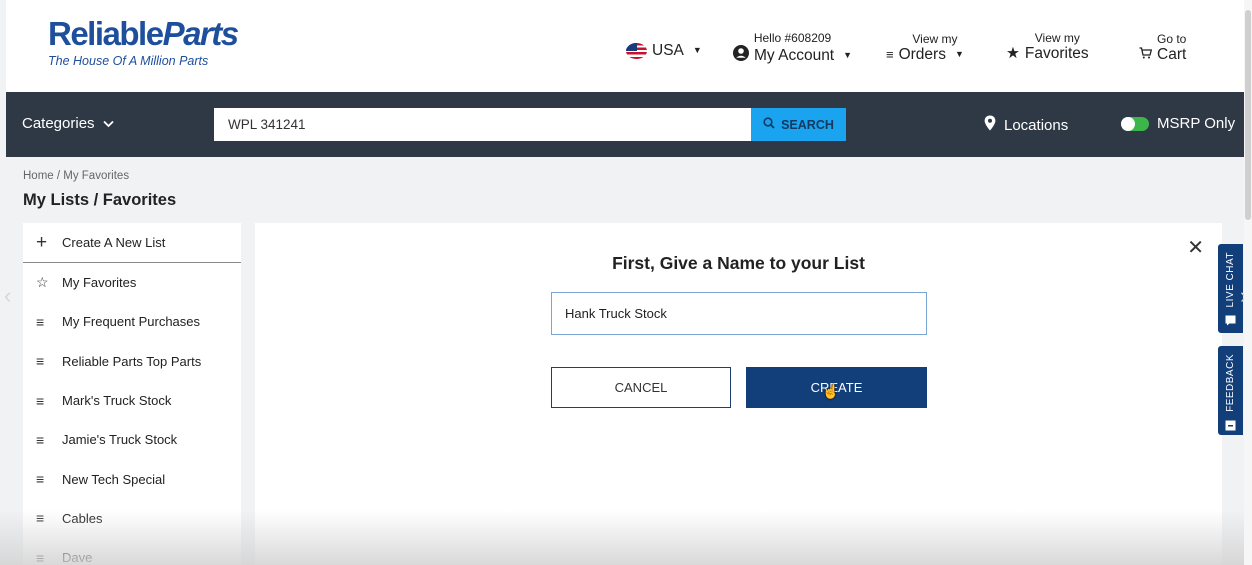 The image size is (1252, 565). I want to click on sidebar-item-my-favorites: ☆ My Favorites, so click(132, 282).